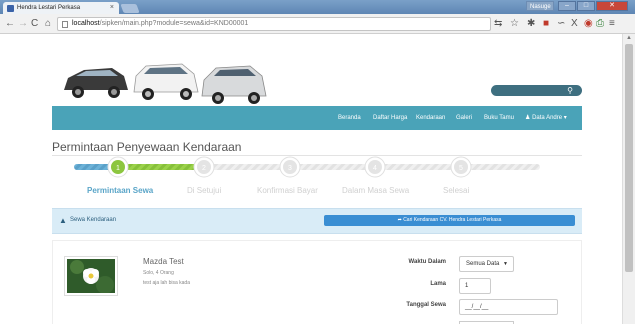 The height and width of the screenshot is (324, 635). I want to click on forward-arrow-icon: →, so click(23, 24).